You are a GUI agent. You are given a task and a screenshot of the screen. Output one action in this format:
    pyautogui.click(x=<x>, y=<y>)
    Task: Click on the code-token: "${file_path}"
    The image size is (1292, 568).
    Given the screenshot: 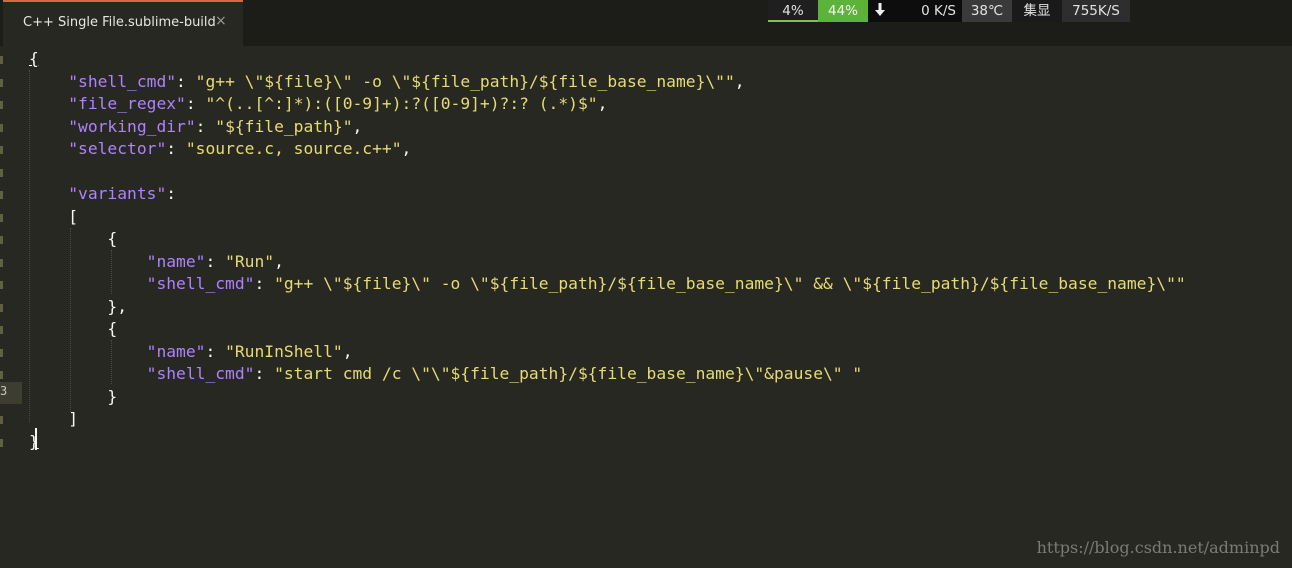 What is the action you would take?
    pyautogui.click(x=284, y=126)
    